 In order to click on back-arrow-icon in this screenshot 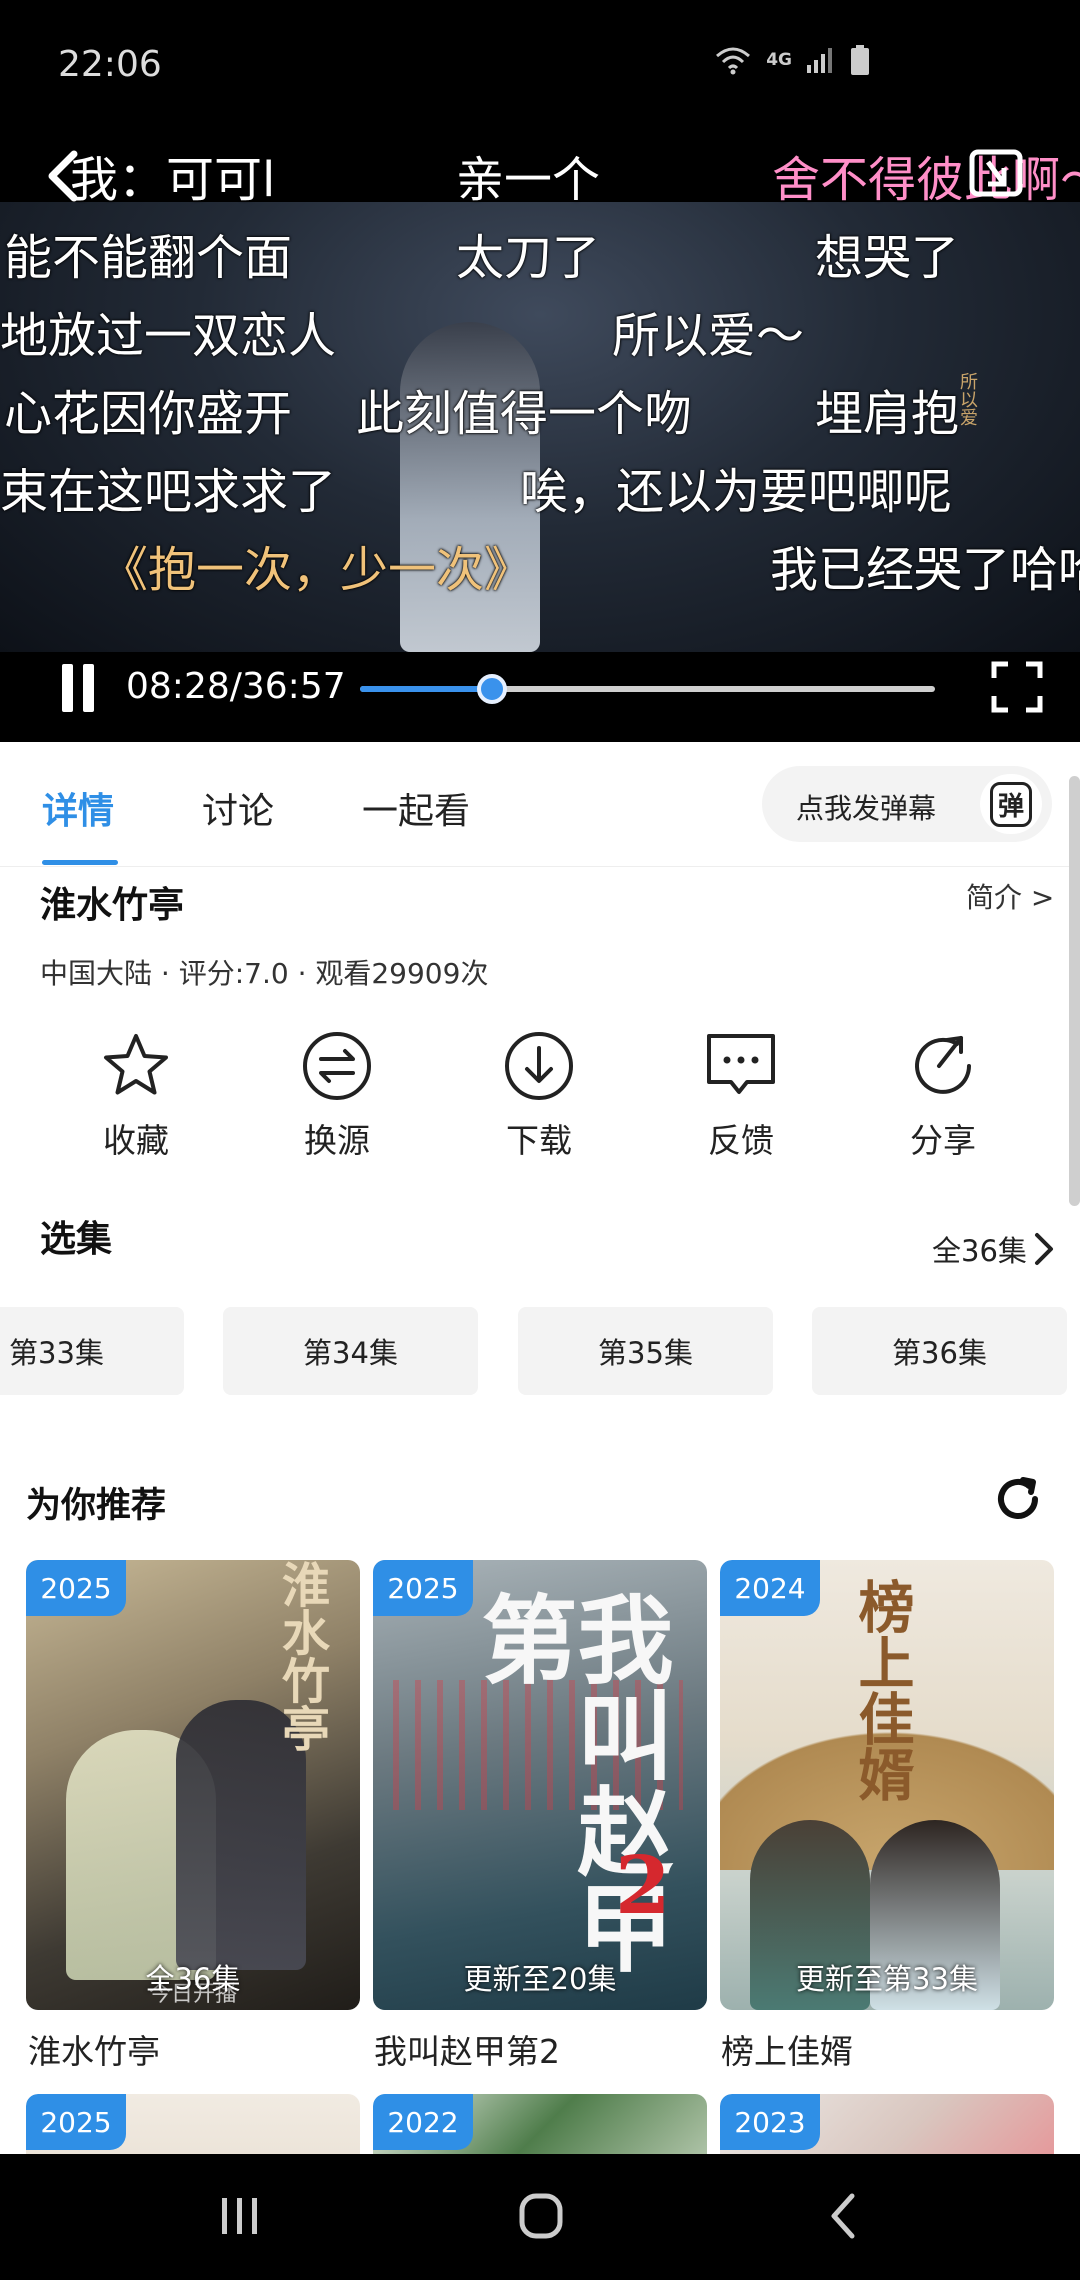, I will do `click(64, 176)`.